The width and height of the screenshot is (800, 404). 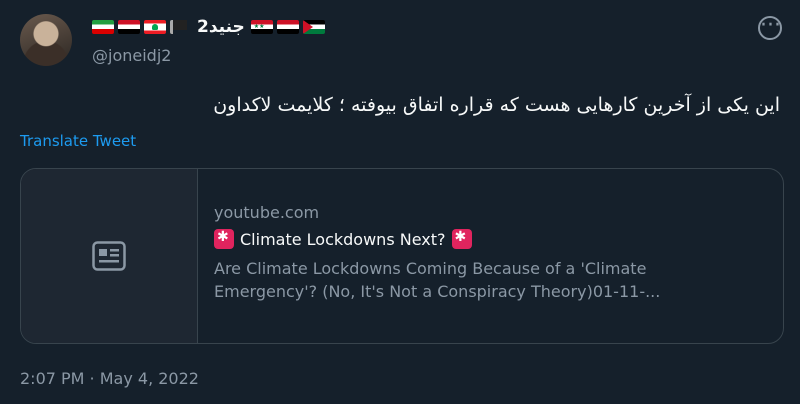 I want to click on translate-tweet-link: Translate Tweet, so click(x=78, y=141).